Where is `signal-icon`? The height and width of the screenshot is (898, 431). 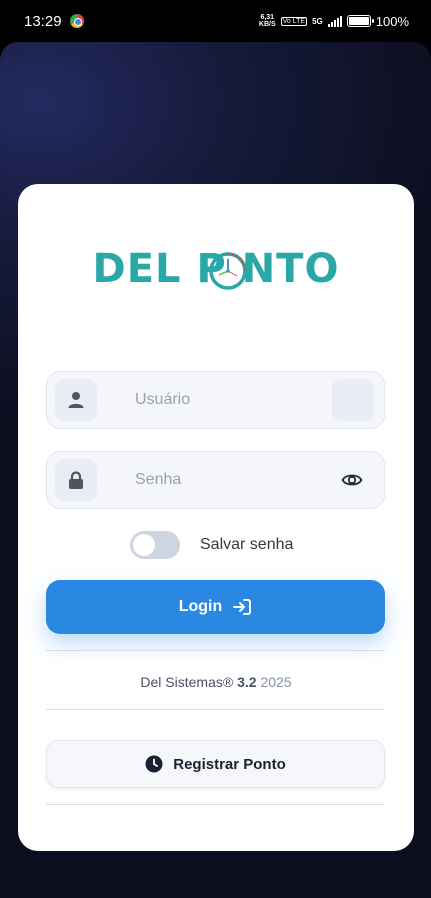 signal-icon is located at coordinates (334, 21).